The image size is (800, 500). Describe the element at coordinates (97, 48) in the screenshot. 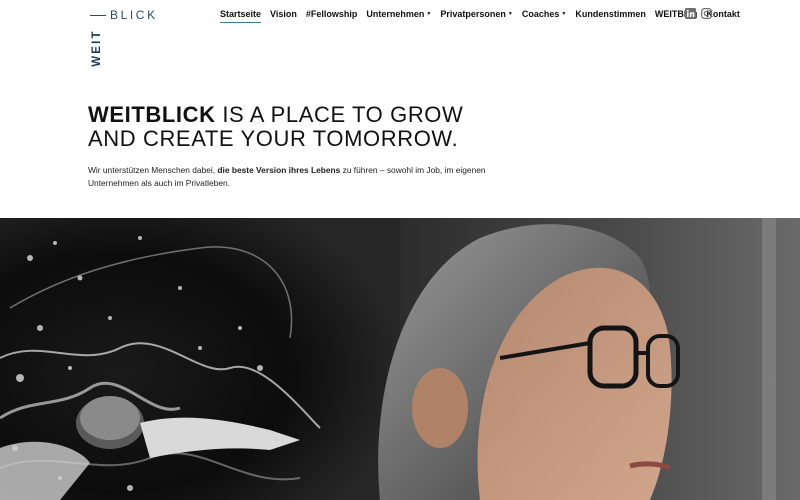

I see `logo-text-weit: WEIT` at that location.